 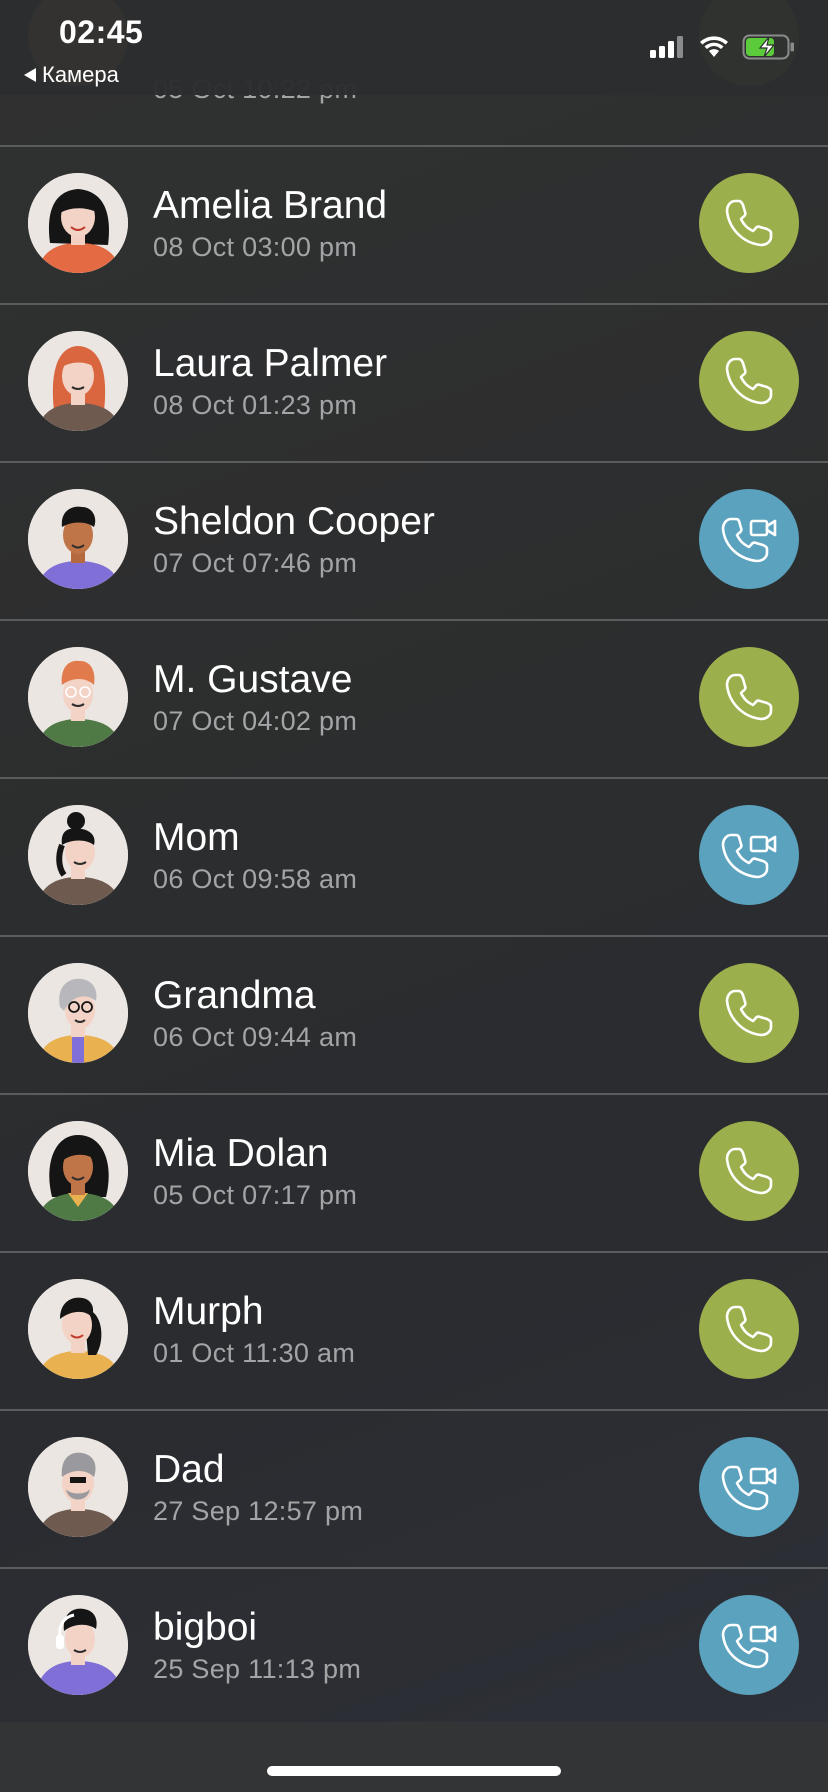 What do you see at coordinates (30, 75) in the screenshot?
I see `back-arrow-icon` at bounding box center [30, 75].